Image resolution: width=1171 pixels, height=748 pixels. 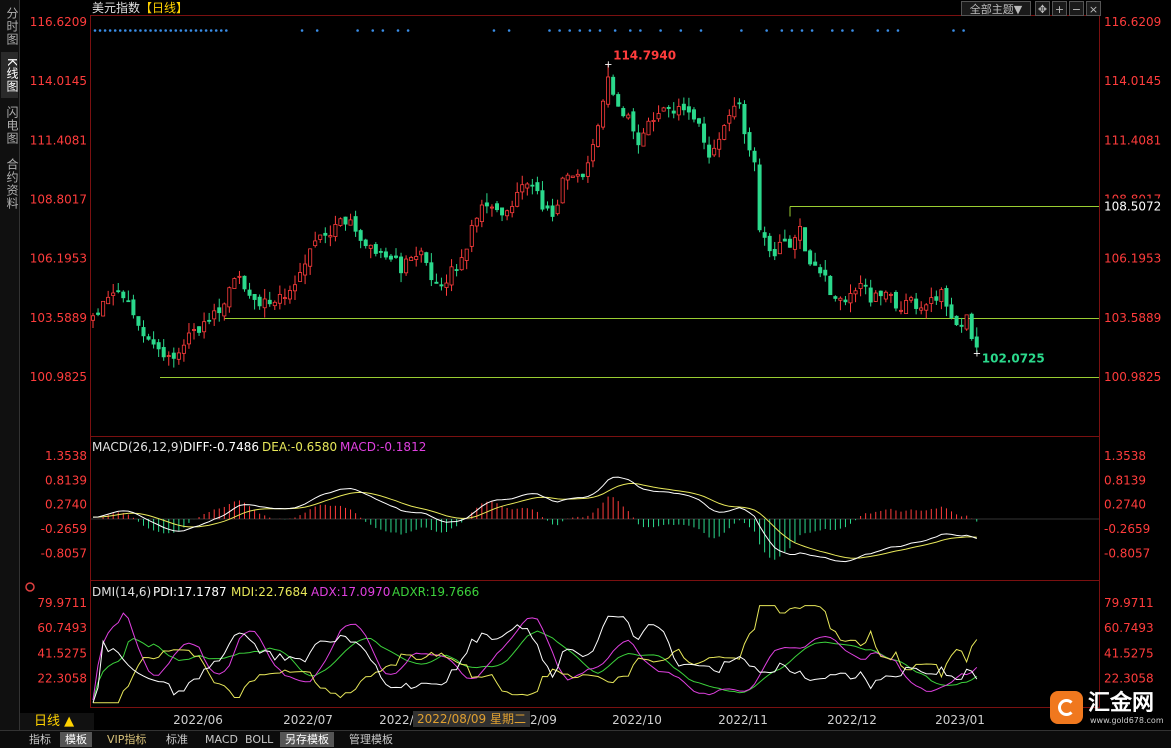 I want to click on logo-url: www.gold678.com, so click(x=1127, y=720).